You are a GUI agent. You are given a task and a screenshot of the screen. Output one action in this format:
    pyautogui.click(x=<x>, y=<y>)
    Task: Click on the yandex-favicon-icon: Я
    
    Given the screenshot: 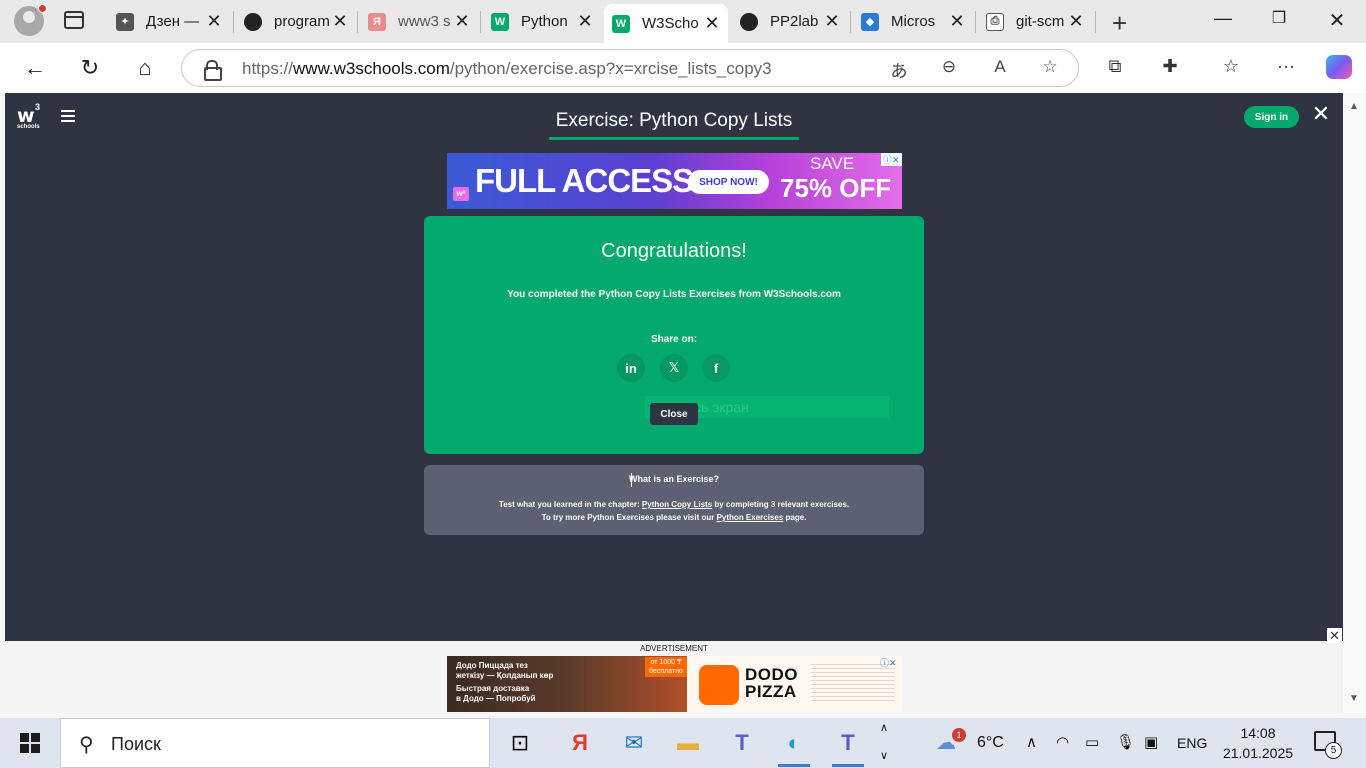 What is the action you would take?
    pyautogui.click(x=377, y=21)
    